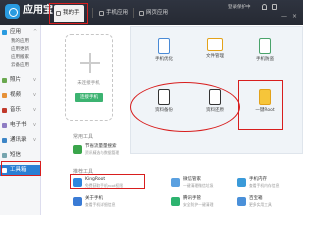 This screenshot has height=240, width=320. Describe the element at coordinates (4, 110) in the screenshot. I see `music-icon` at that location.